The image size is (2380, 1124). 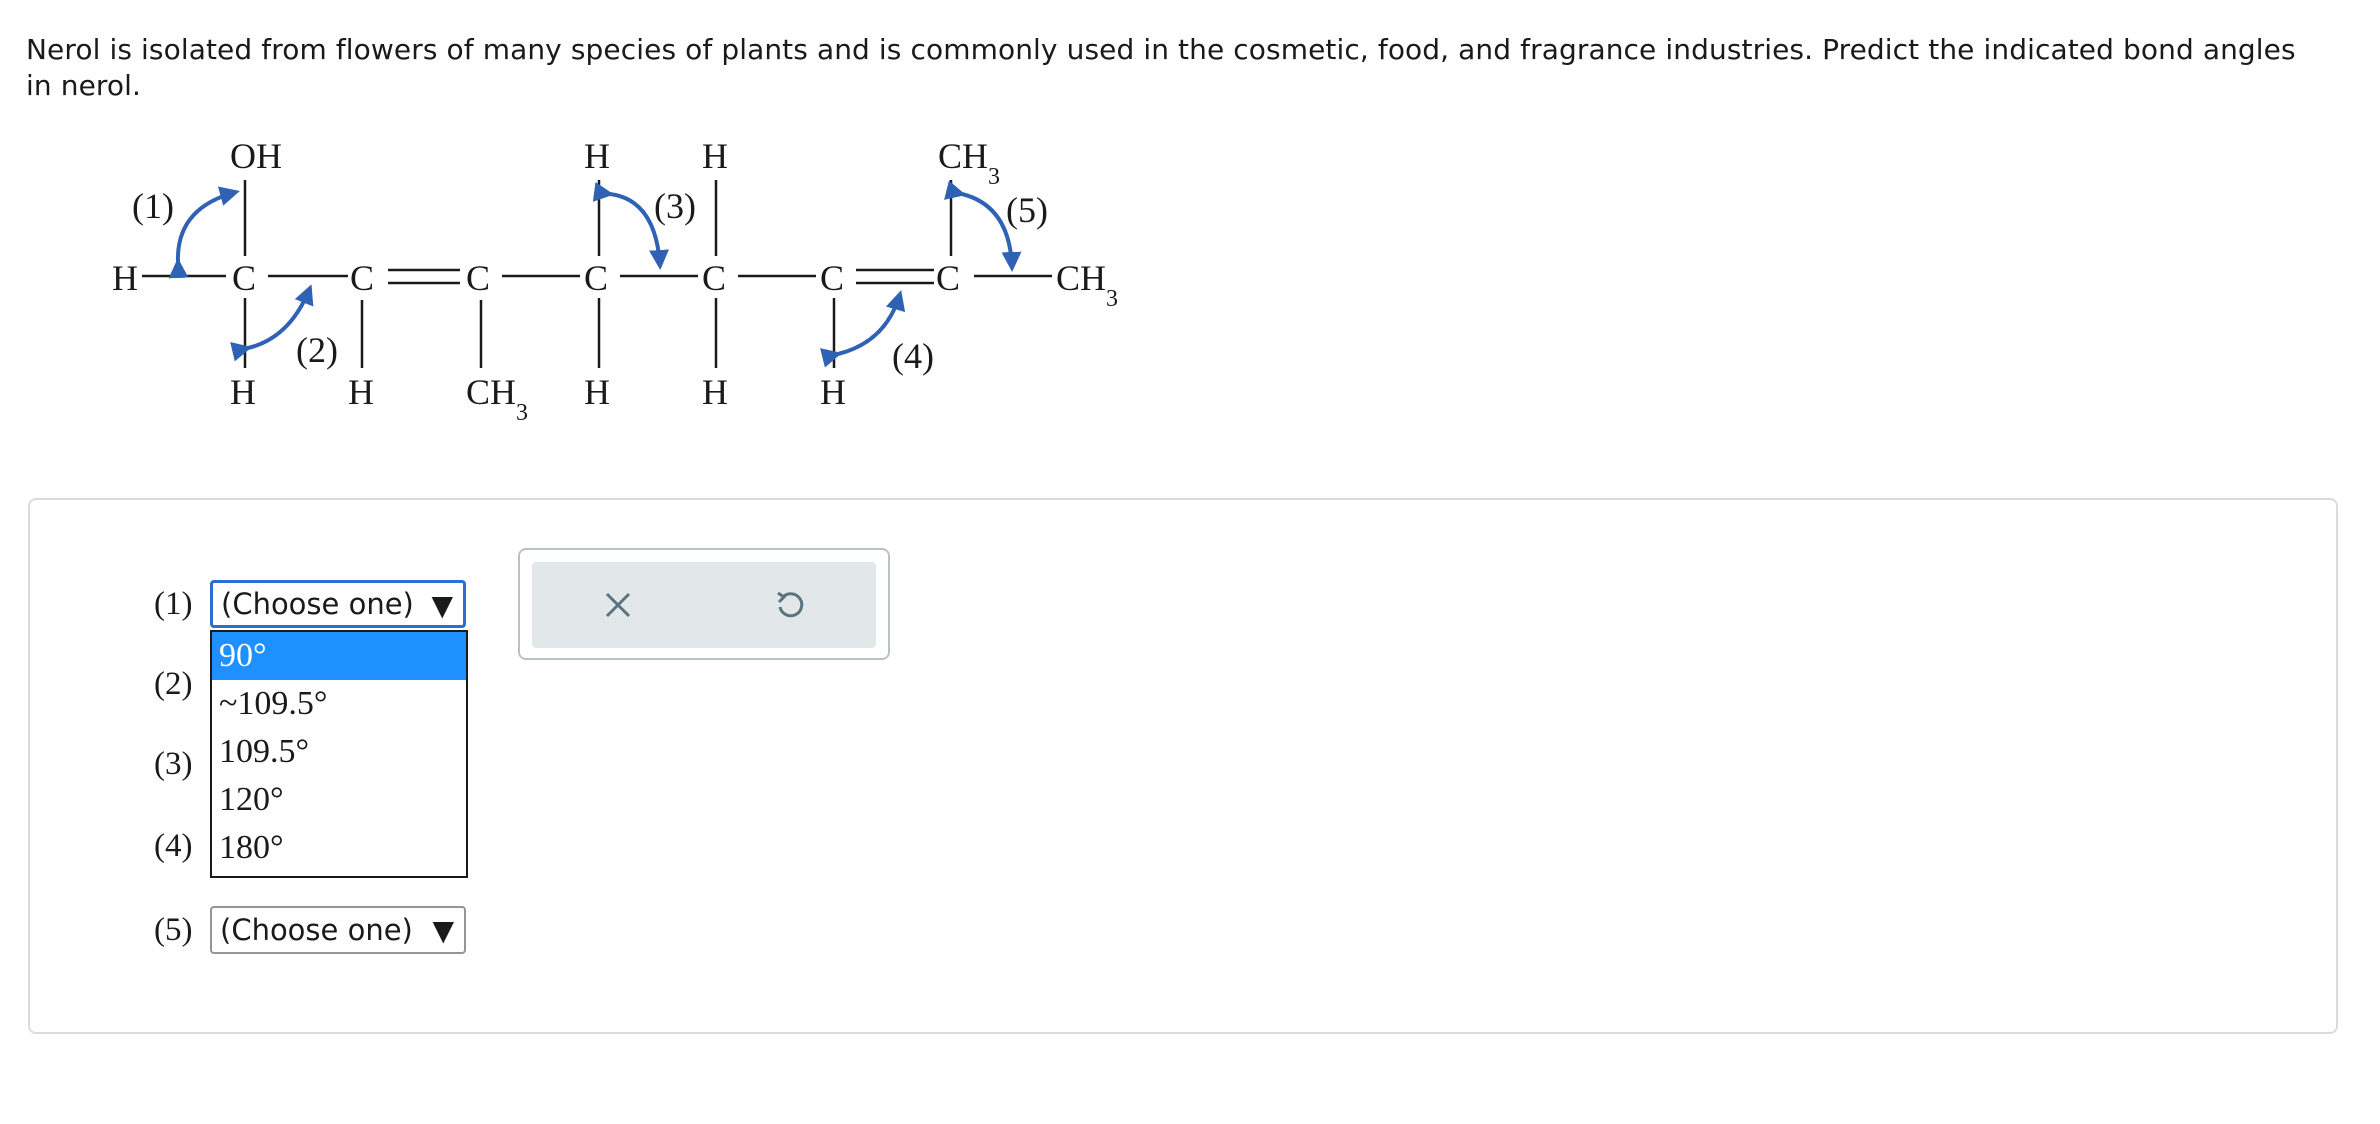 I want to click on angle-5-select: (Choose one) ▼, so click(x=338, y=930).